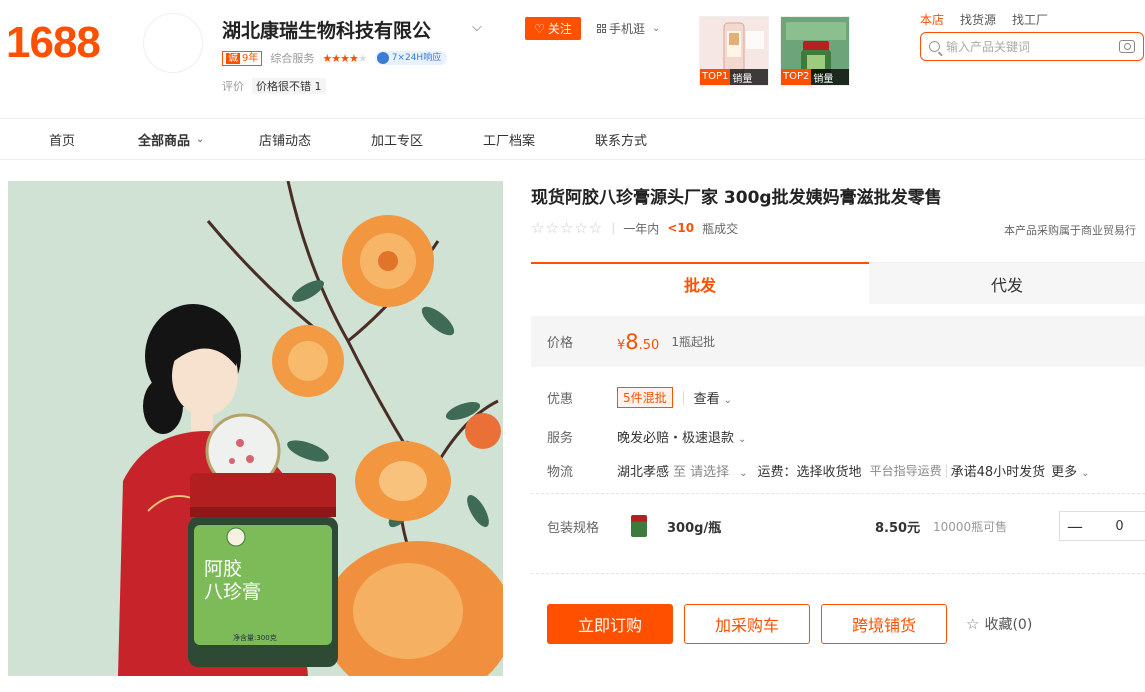 The height and width of the screenshot is (692, 1145). I want to click on more-logistics: 更多 ⌄, so click(1070, 470).